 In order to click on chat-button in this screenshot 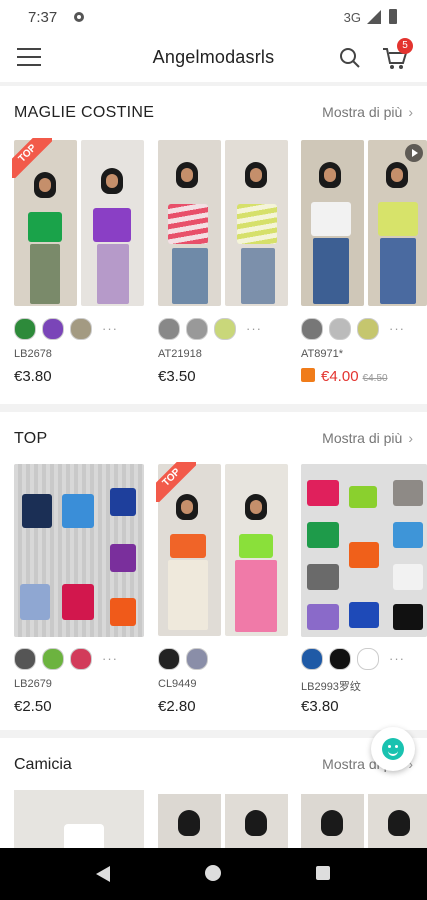, I will do `click(393, 749)`.